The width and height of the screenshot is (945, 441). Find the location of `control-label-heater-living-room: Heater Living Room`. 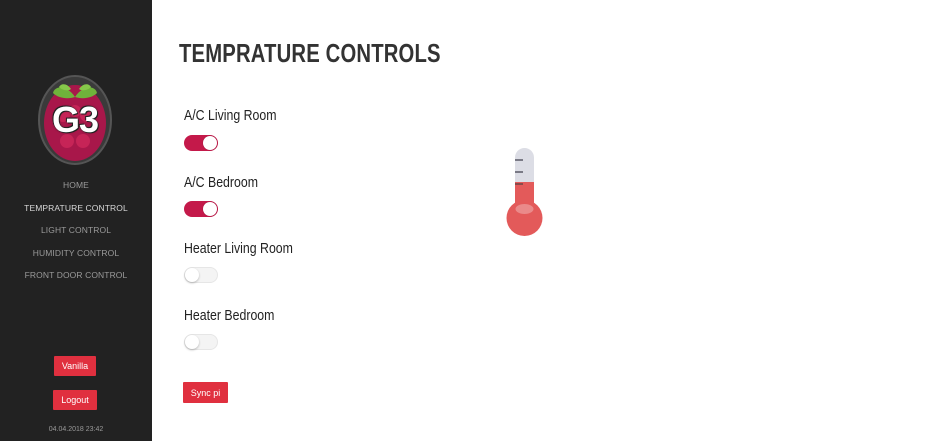

control-label-heater-living-room: Heater Living Room is located at coordinates (238, 249).